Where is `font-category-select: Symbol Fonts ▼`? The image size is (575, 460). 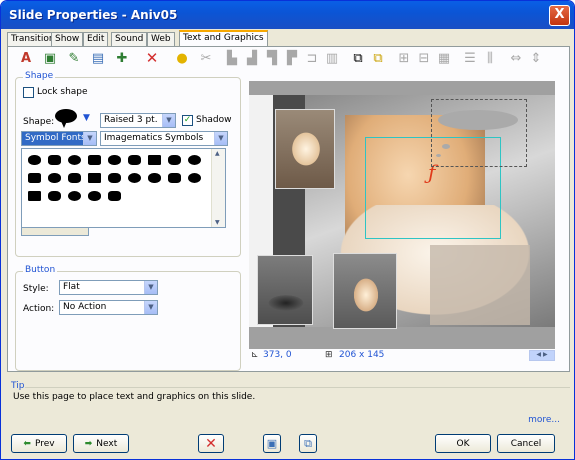 font-category-select: Symbol Fonts ▼ is located at coordinates (59, 138).